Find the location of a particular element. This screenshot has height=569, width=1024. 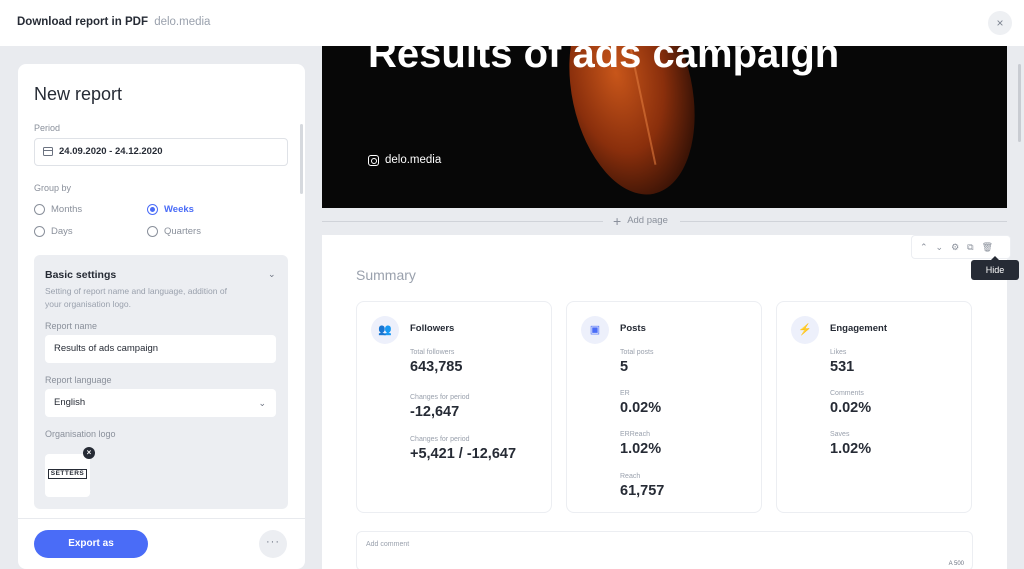

metric: Changes for period +5,421 / -12,647 is located at coordinates (463, 449).